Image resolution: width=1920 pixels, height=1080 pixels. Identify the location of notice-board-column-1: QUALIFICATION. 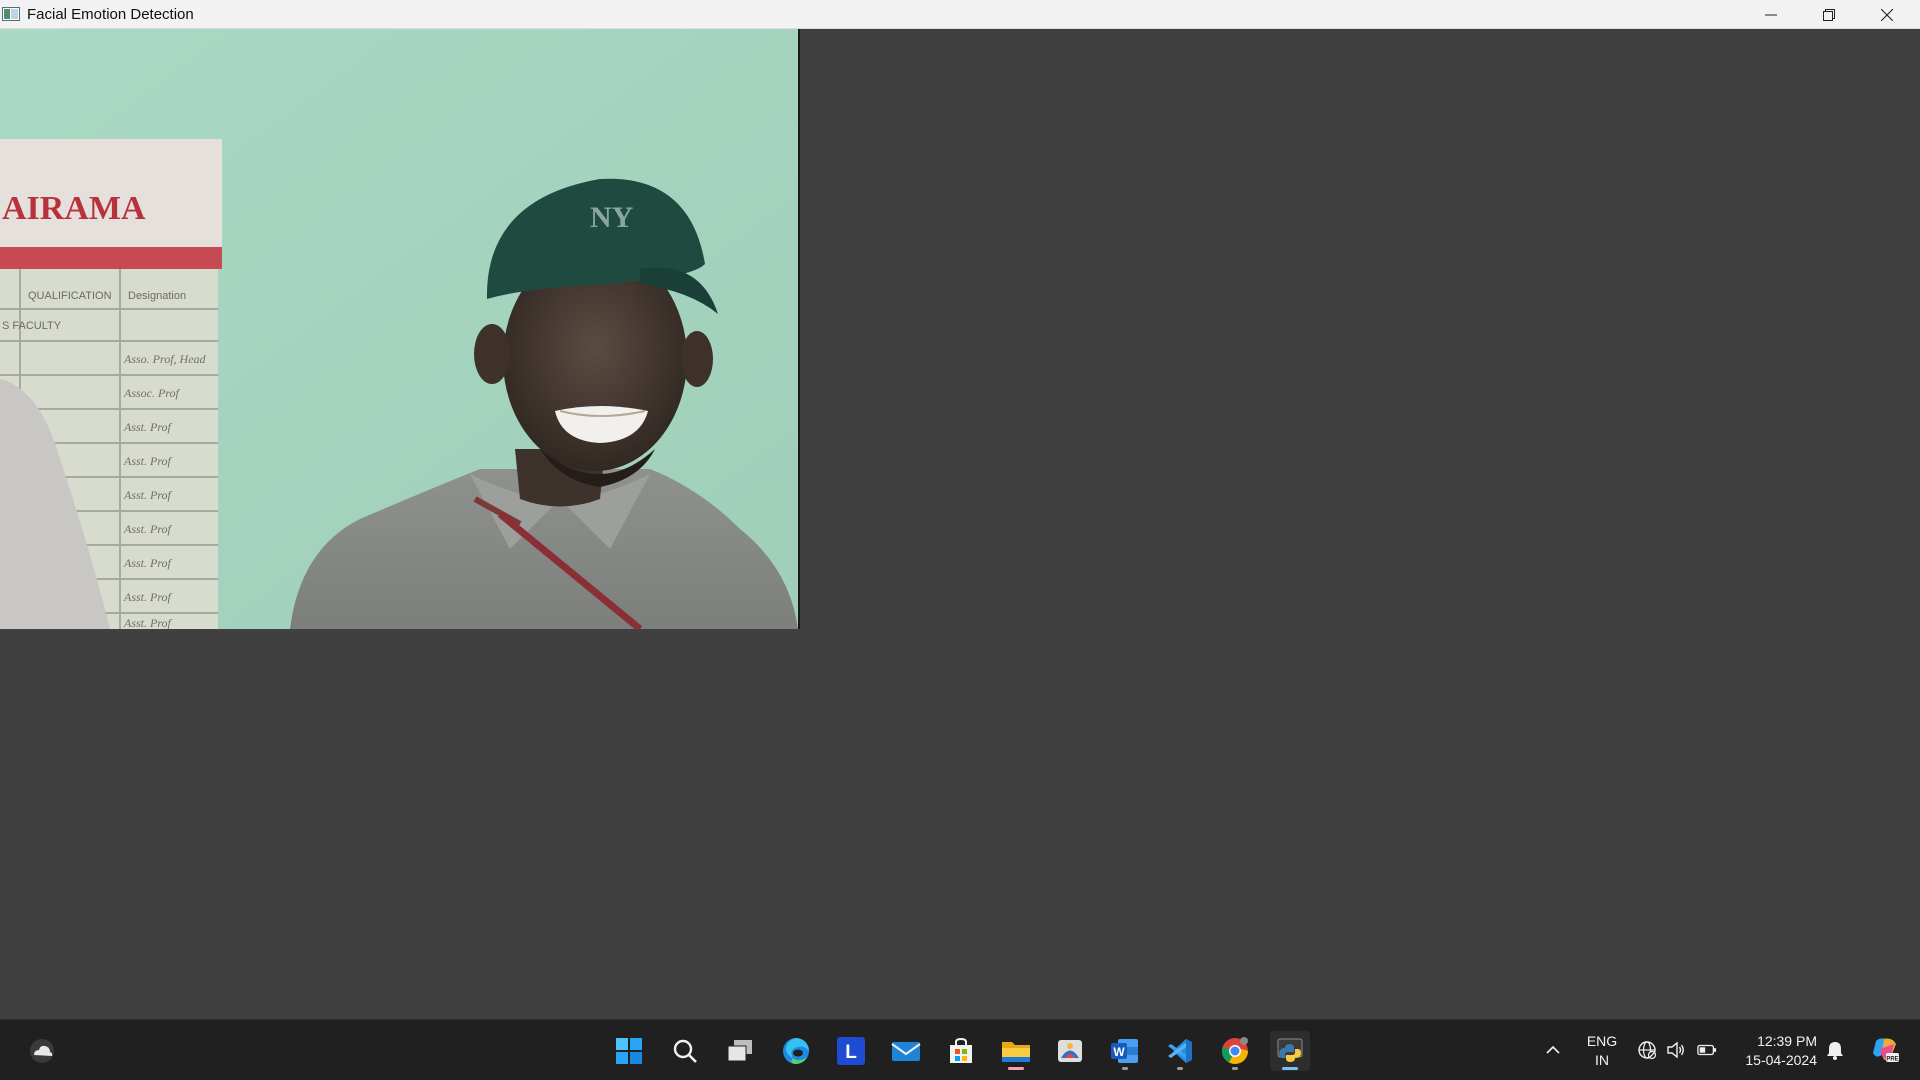
(70, 296).